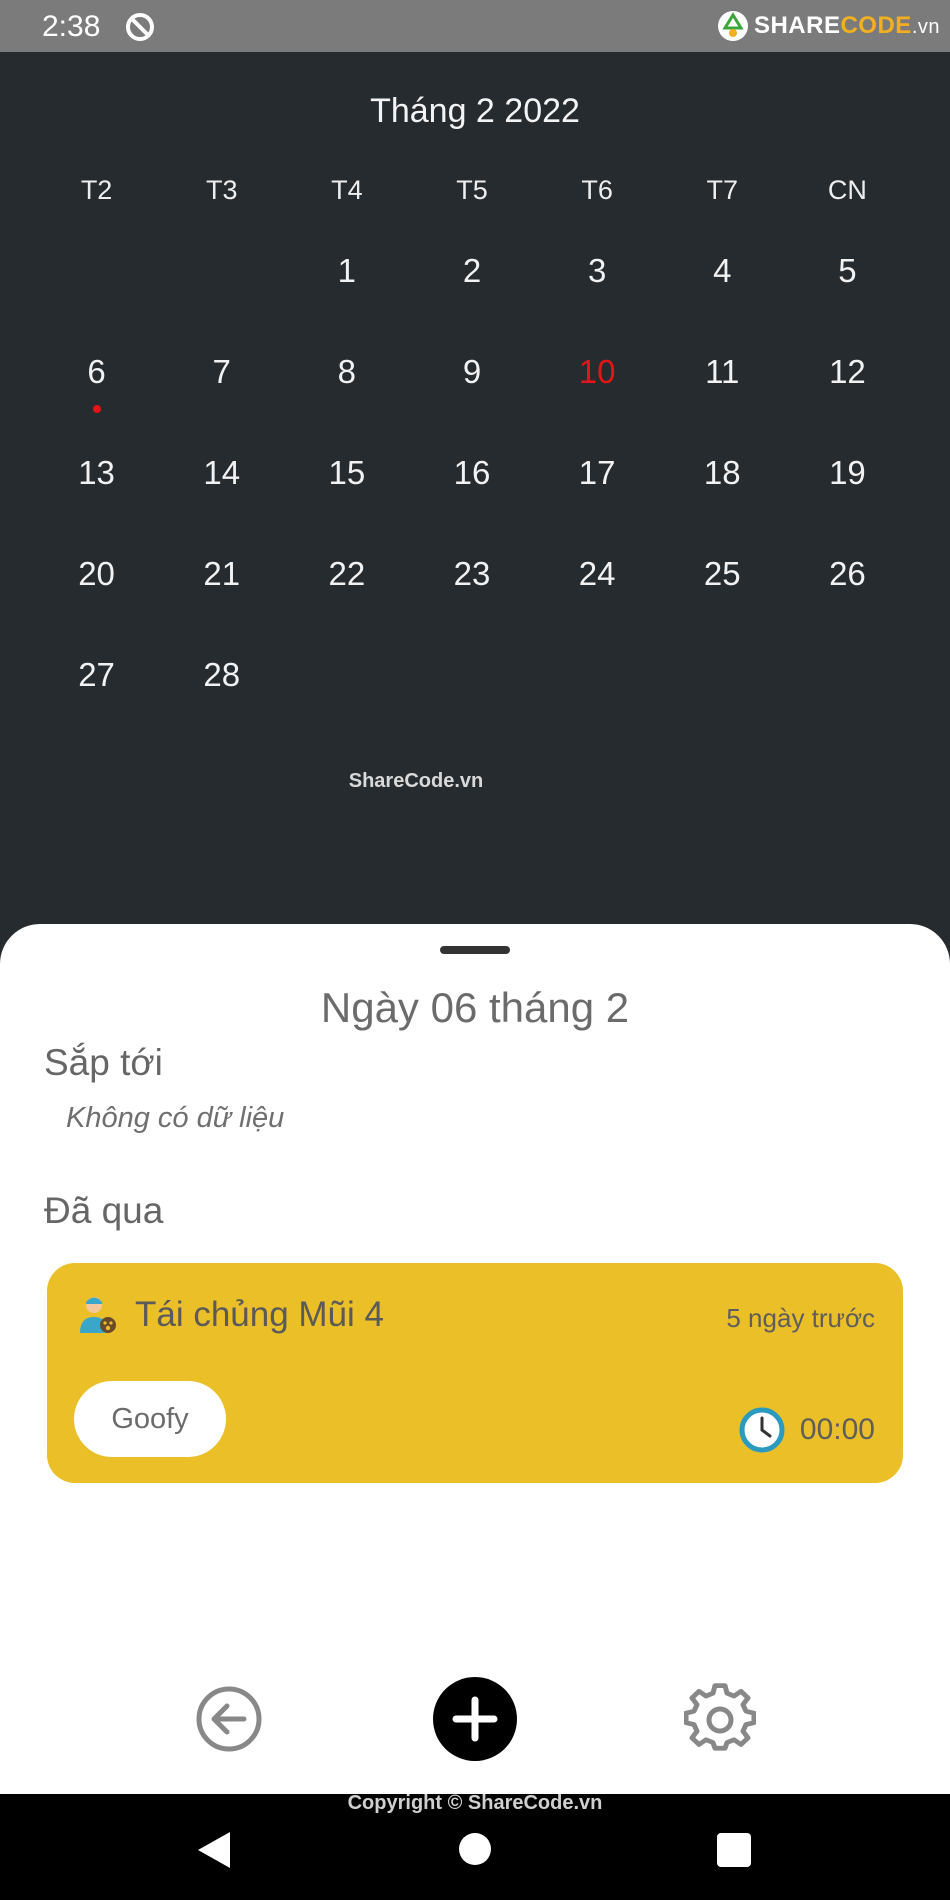 This screenshot has height=1900, width=950. I want to click on calendar-day-number: 24, so click(597, 573).